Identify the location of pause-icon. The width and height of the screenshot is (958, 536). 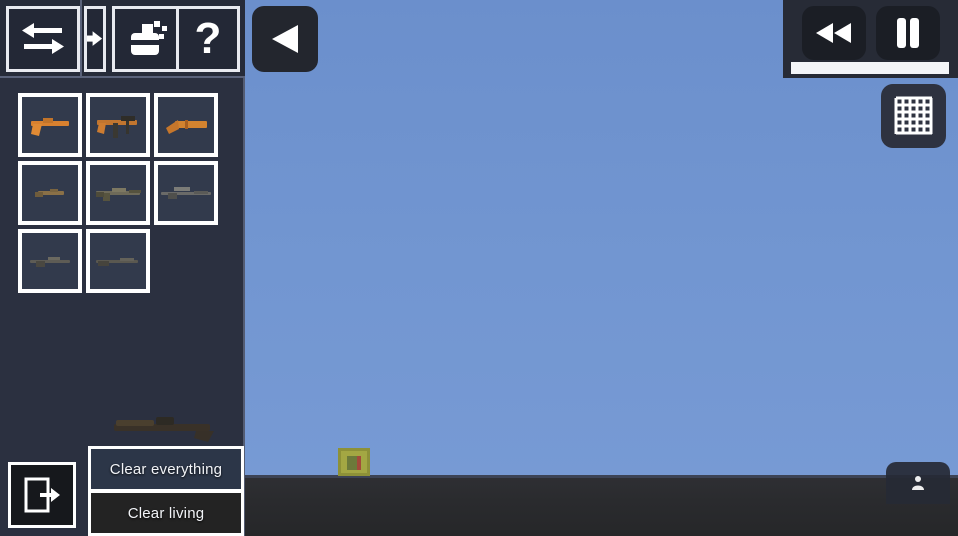
(908, 33).